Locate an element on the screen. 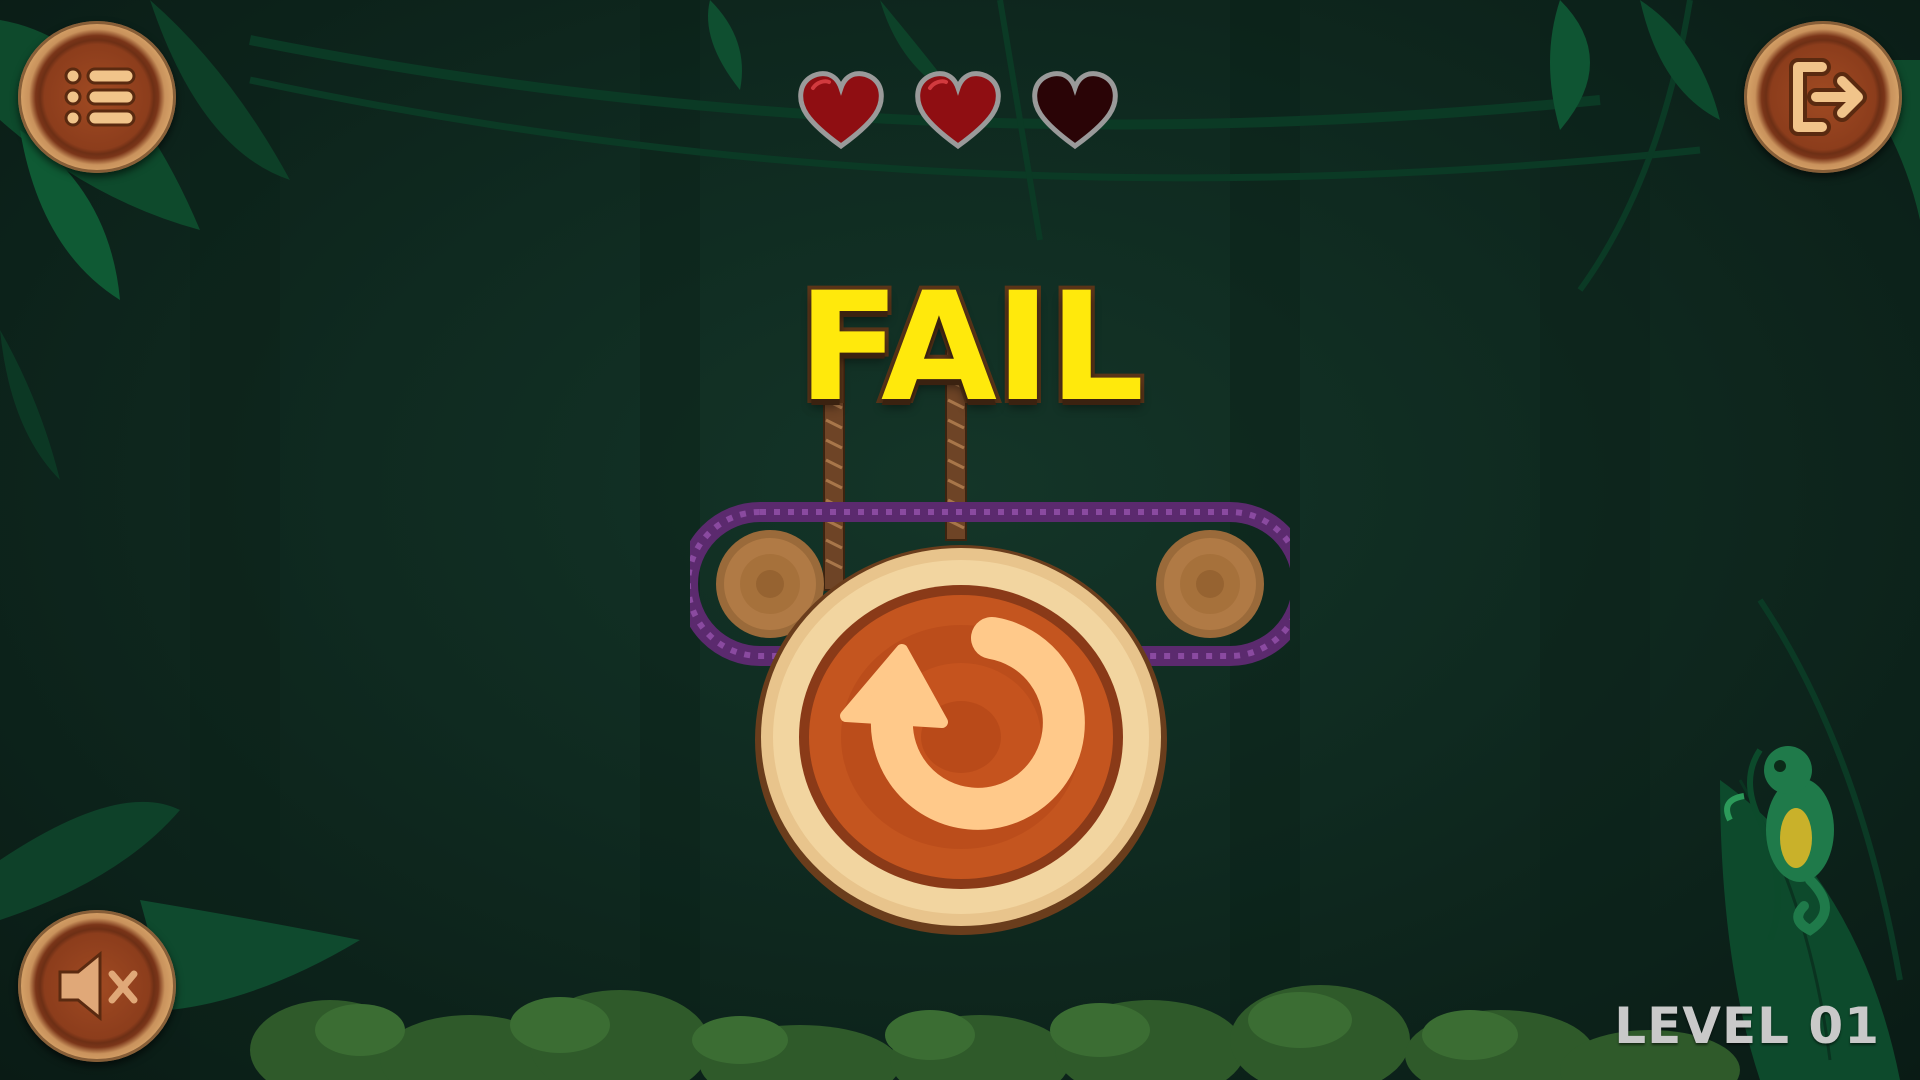  menu-button is located at coordinates (97, 97).